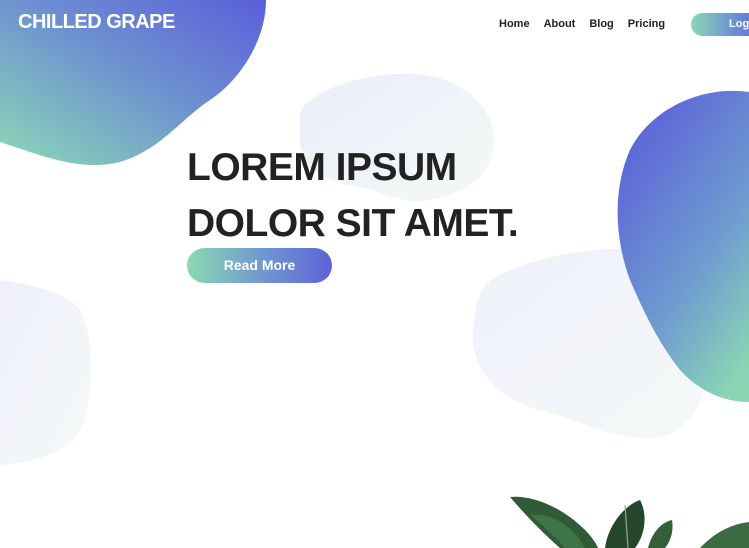  Describe the element at coordinates (96, 22) in the screenshot. I see `brand-logo: CHILLED GRAPE` at that location.